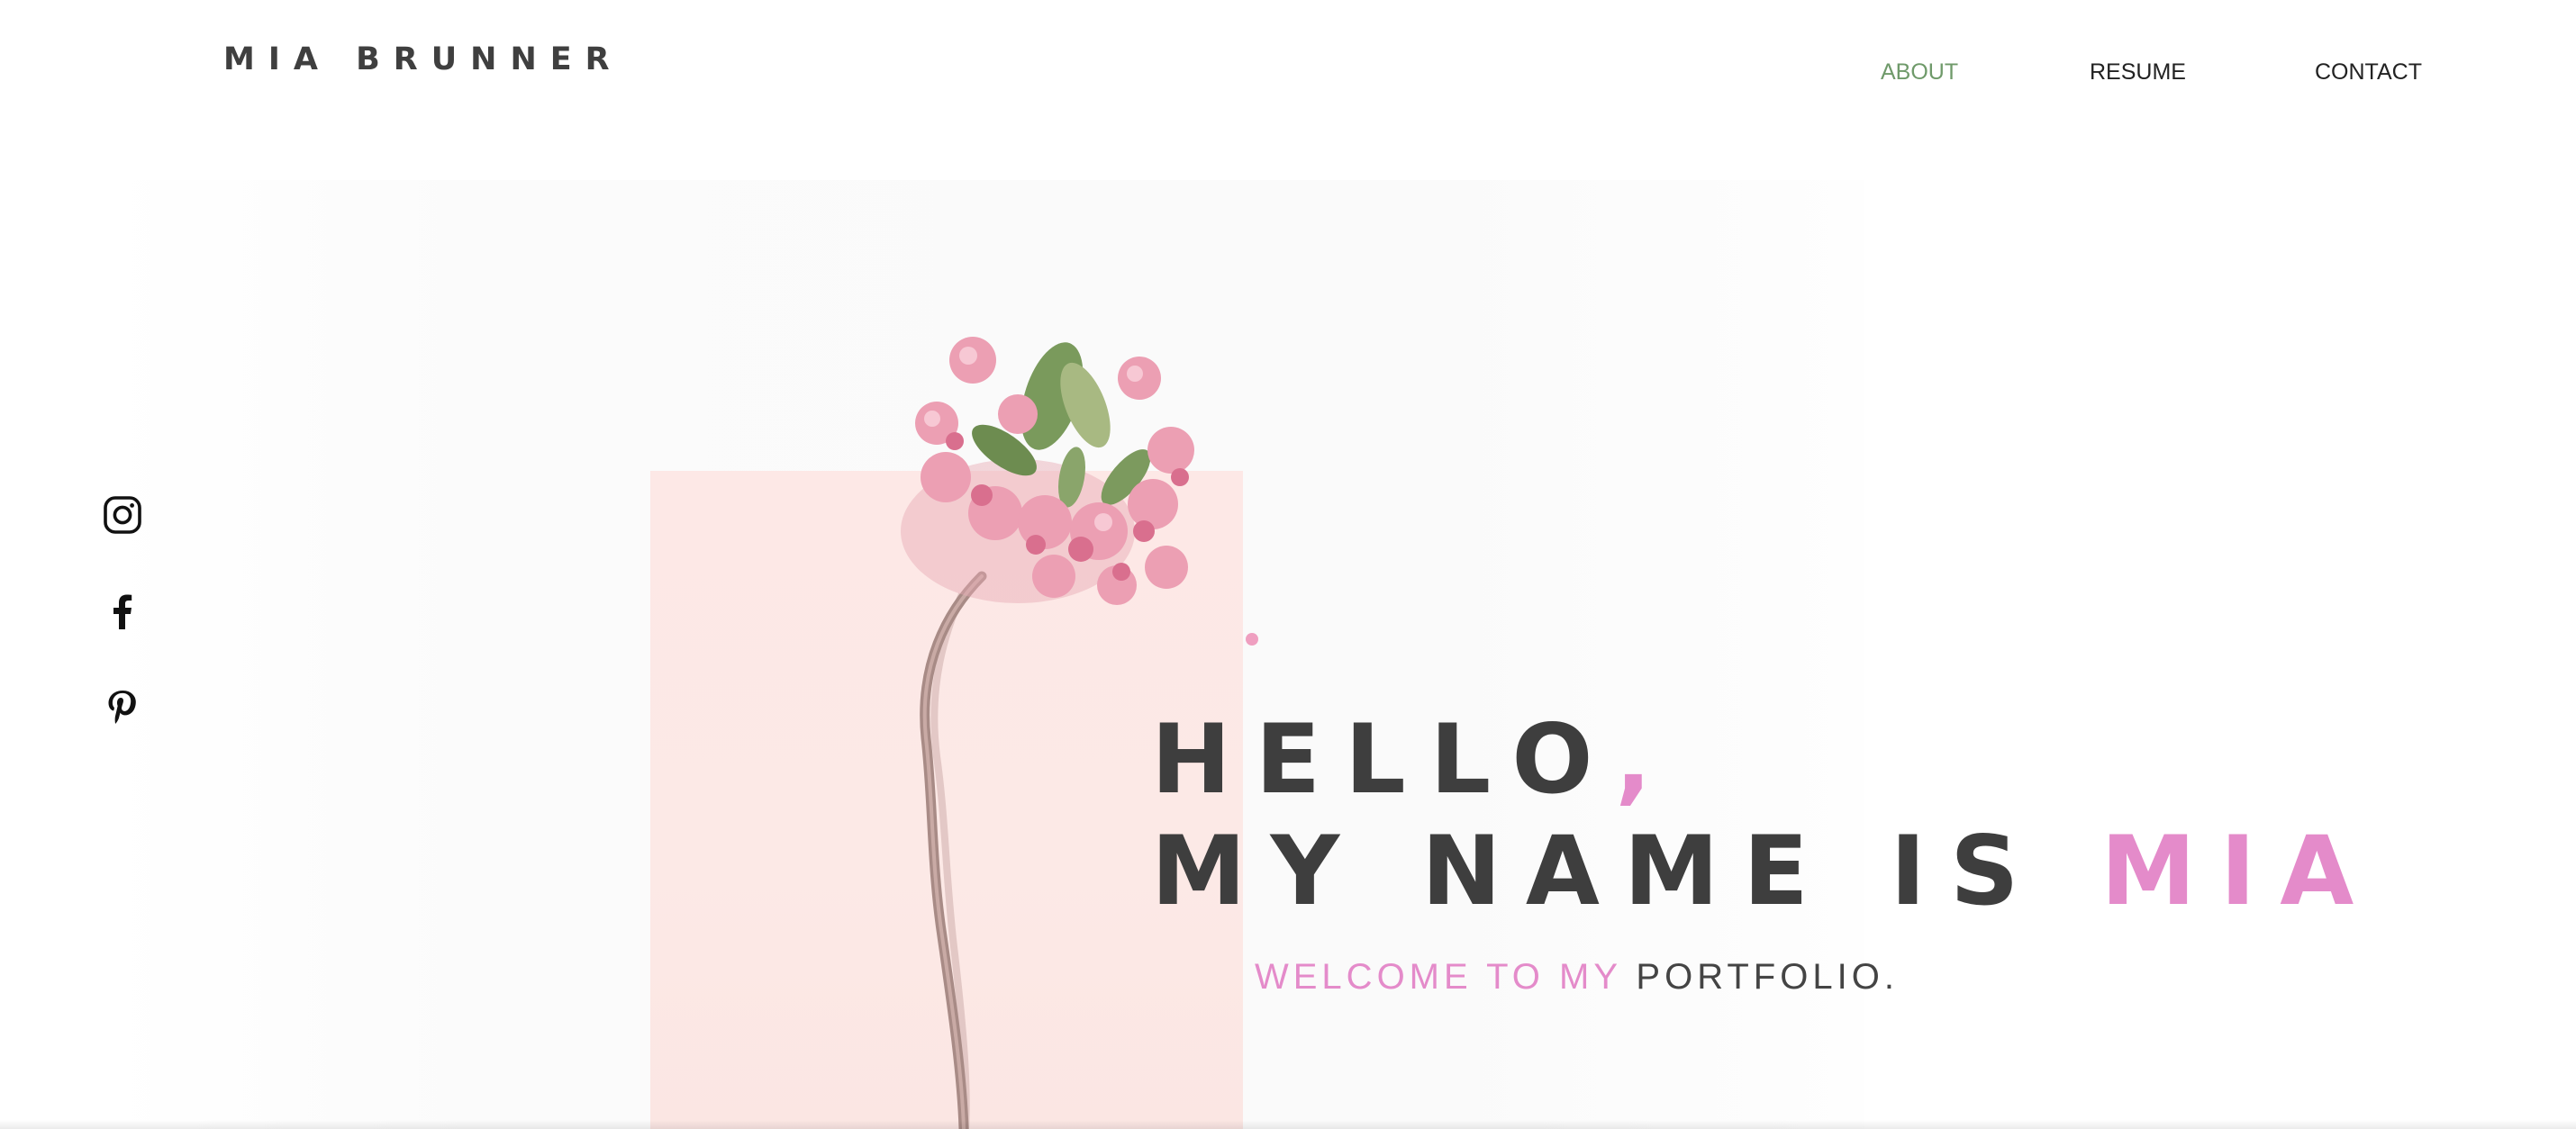 This screenshot has width=2576, height=1129. I want to click on headline-hello: HELLO, so click(1383, 759).